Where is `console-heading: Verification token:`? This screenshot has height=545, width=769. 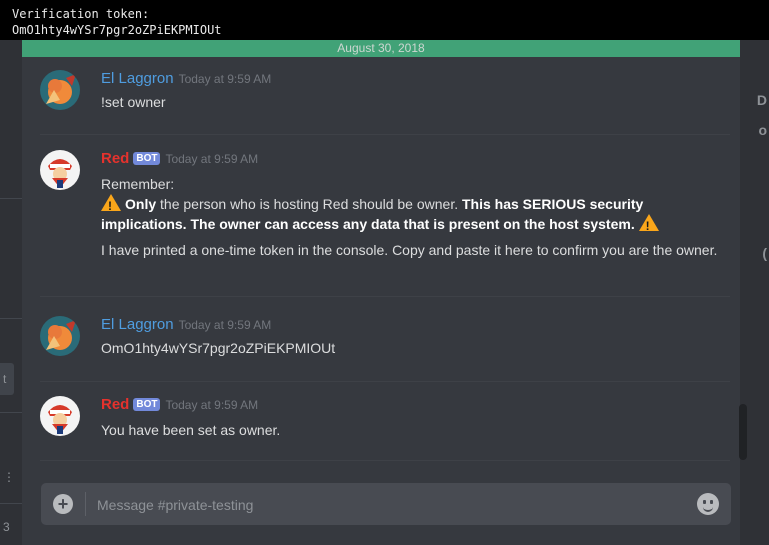
console-heading: Verification token: is located at coordinates (81, 14).